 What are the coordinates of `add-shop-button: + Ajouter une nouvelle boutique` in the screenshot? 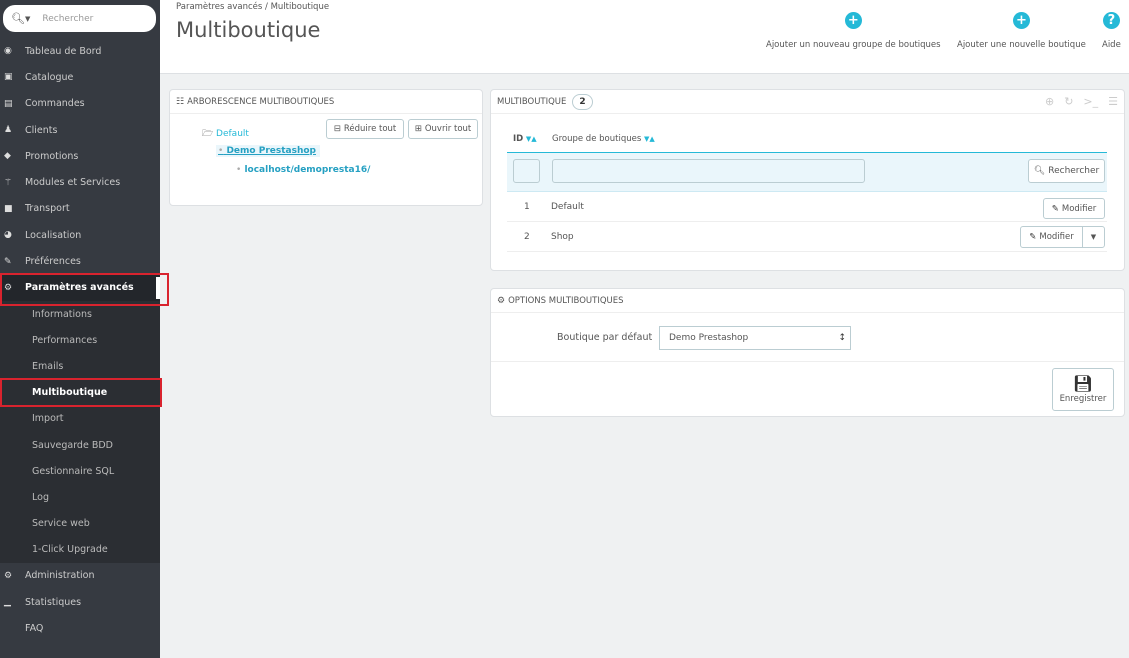 It's located at (1021, 31).